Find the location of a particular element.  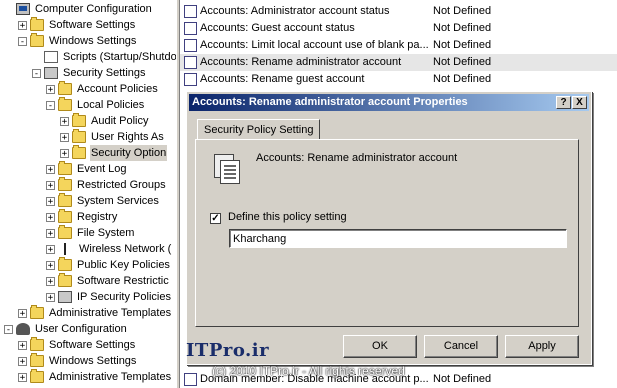

tree-item: - Security Settings is located at coordinates (89, 73).